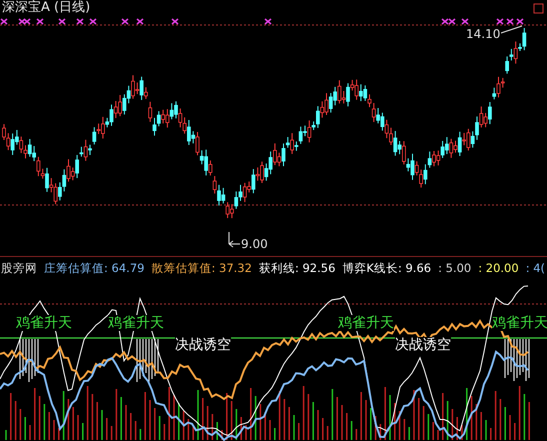 Image resolution: width=547 pixels, height=441 pixels. I want to click on low-price-label: 9.00, so click(254, 244).